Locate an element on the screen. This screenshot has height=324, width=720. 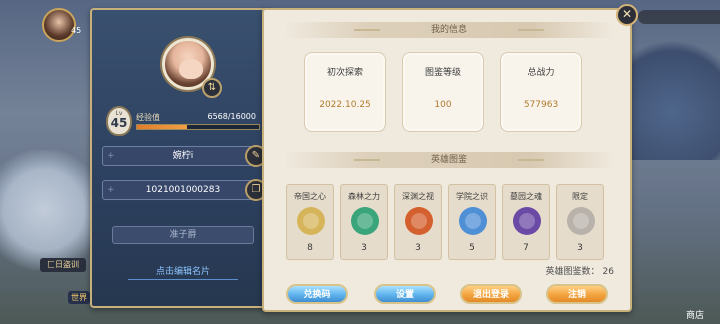
player-name: 婉柠i is located at coordinates (183, 156).